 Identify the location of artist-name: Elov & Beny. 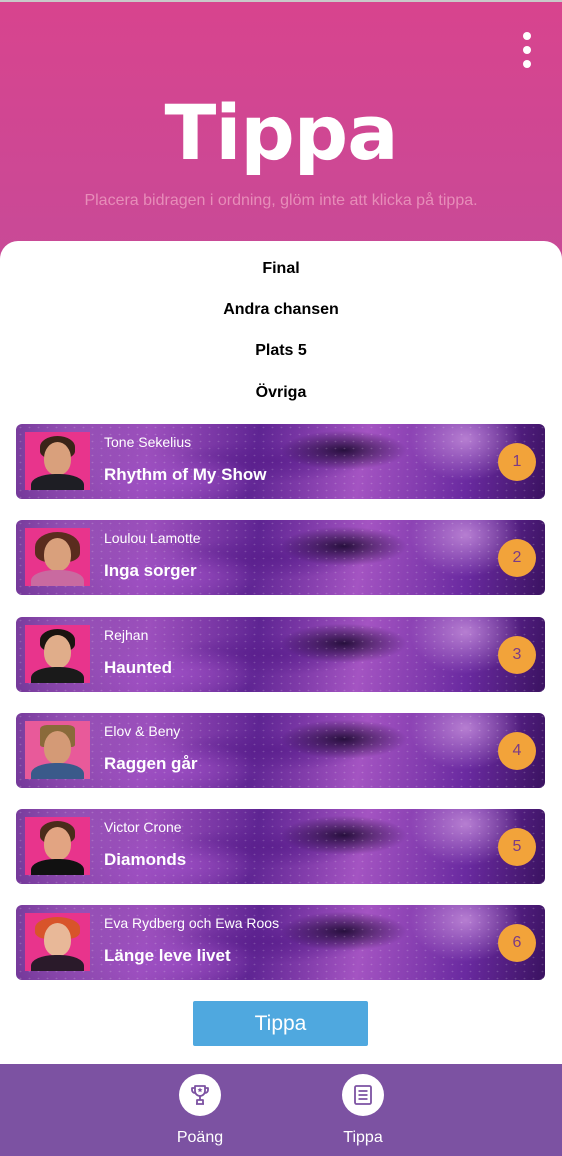
(142, 731).